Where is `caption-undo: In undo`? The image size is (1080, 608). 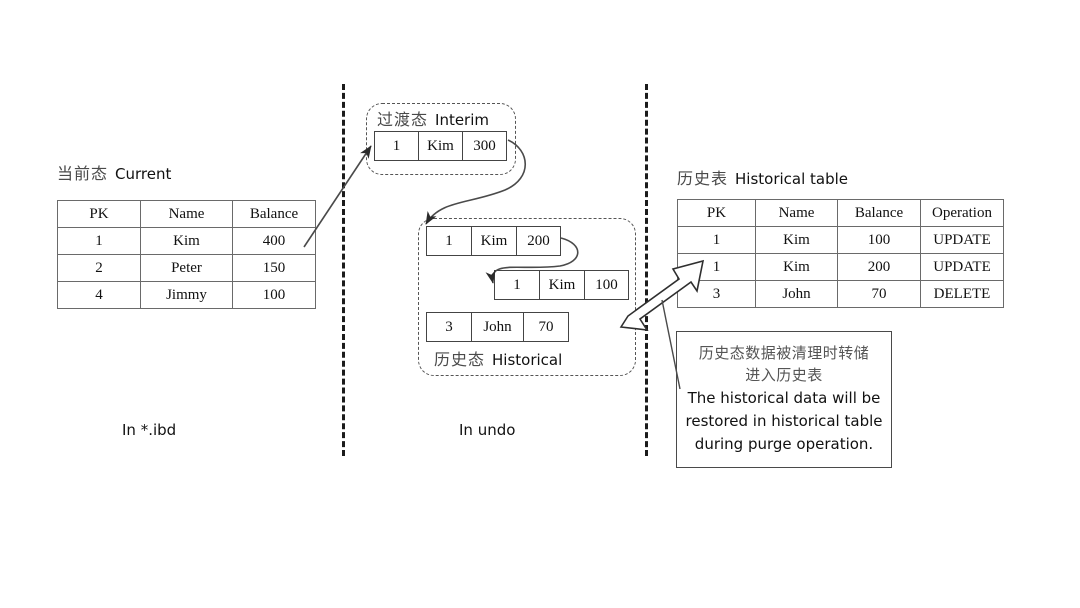
caption-undo: In undo is located at coordinates (487, 430).